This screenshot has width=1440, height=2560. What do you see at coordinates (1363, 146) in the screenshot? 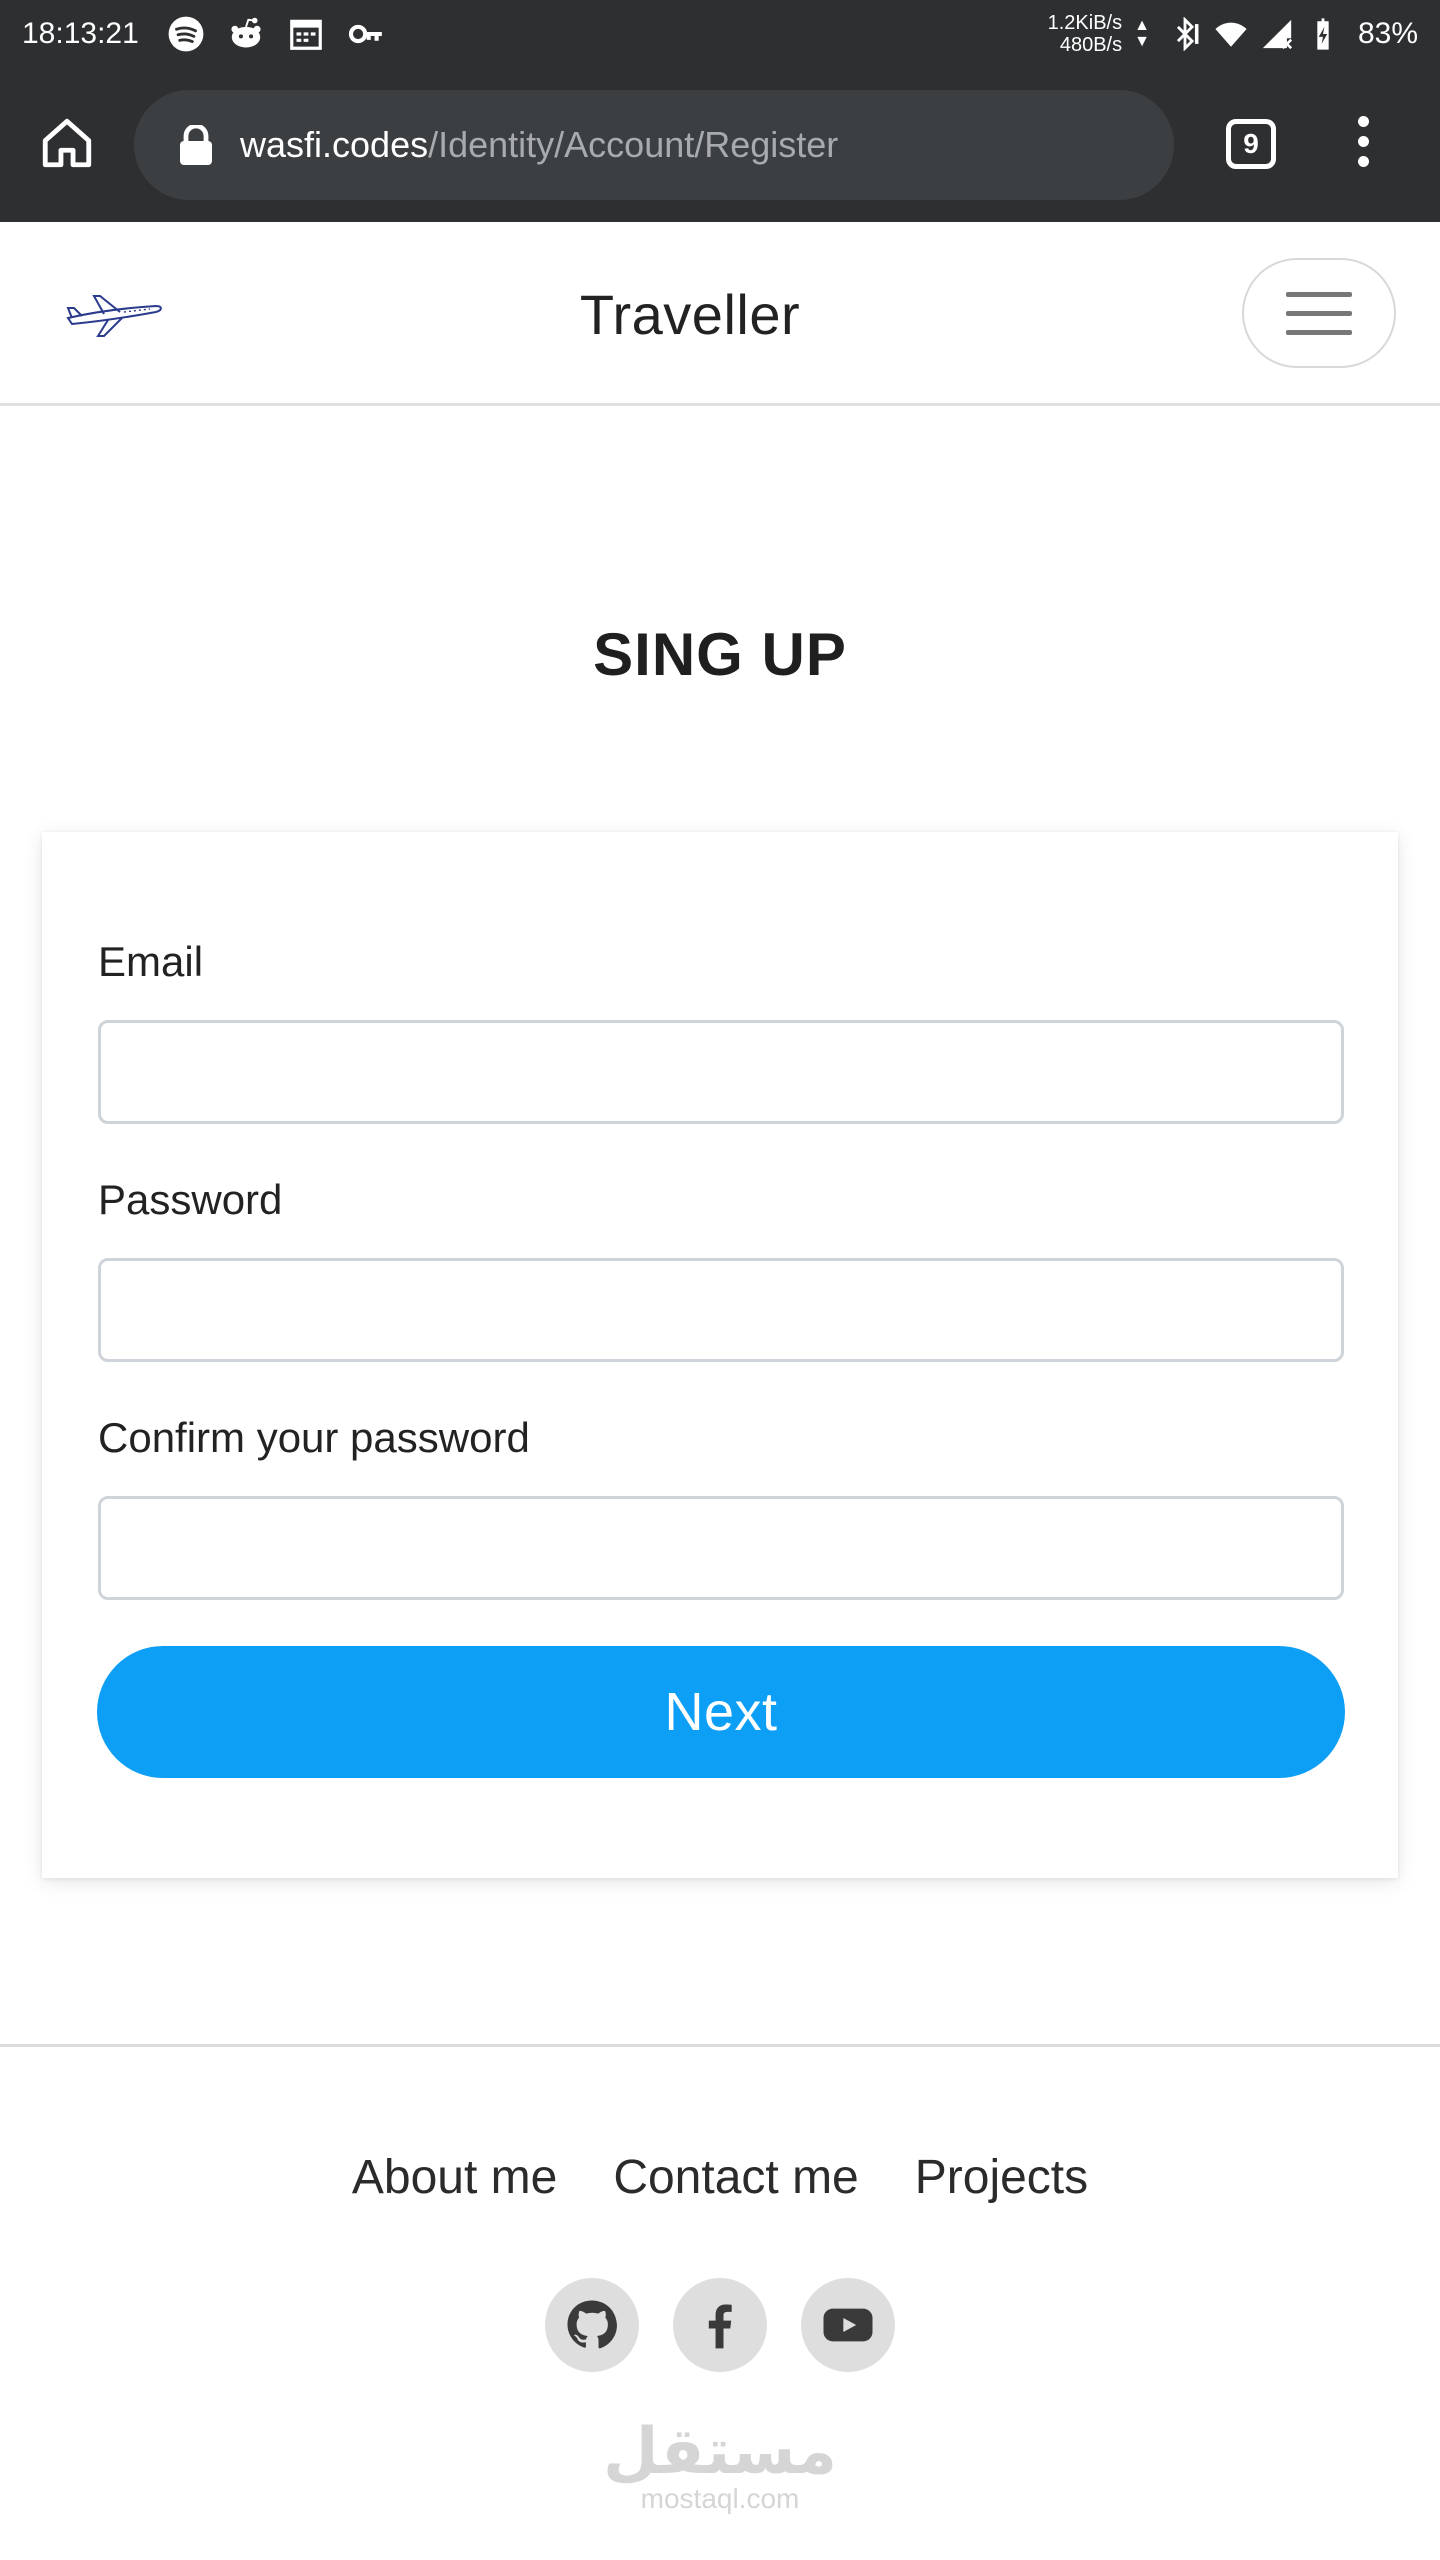
I see `browser-menu-button` at bounding box center [1363, 146].